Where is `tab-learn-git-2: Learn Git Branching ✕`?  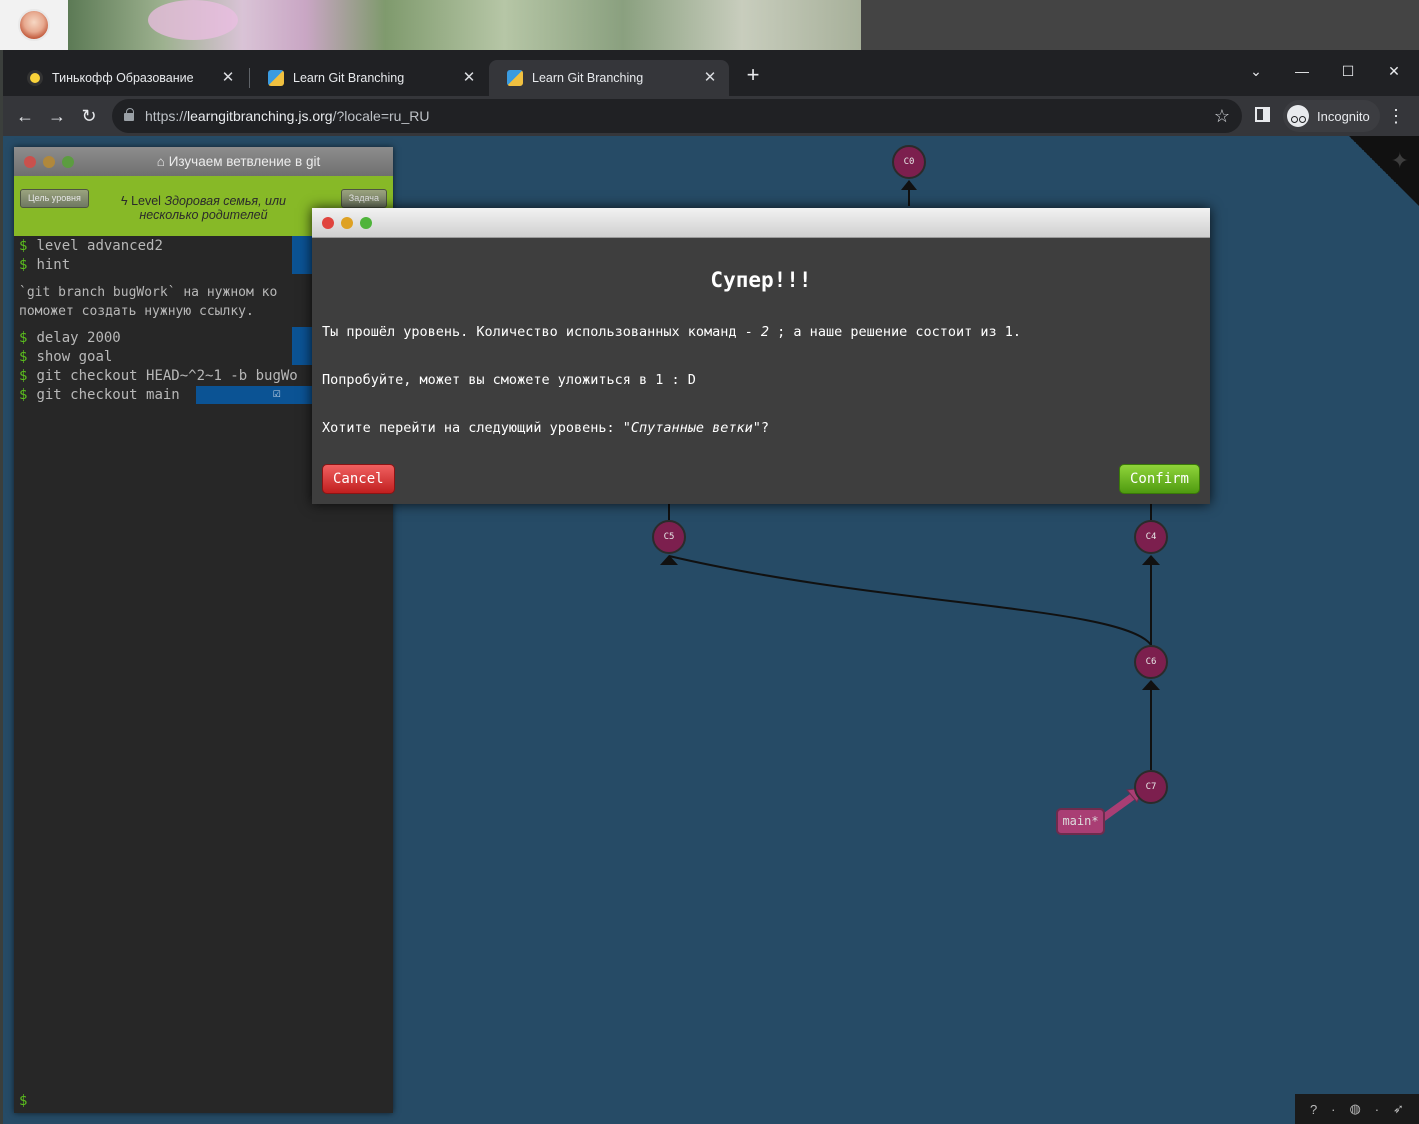 tab-learn-git-2: Learn Git Branching ✕ is located at coordinates (609, 78).